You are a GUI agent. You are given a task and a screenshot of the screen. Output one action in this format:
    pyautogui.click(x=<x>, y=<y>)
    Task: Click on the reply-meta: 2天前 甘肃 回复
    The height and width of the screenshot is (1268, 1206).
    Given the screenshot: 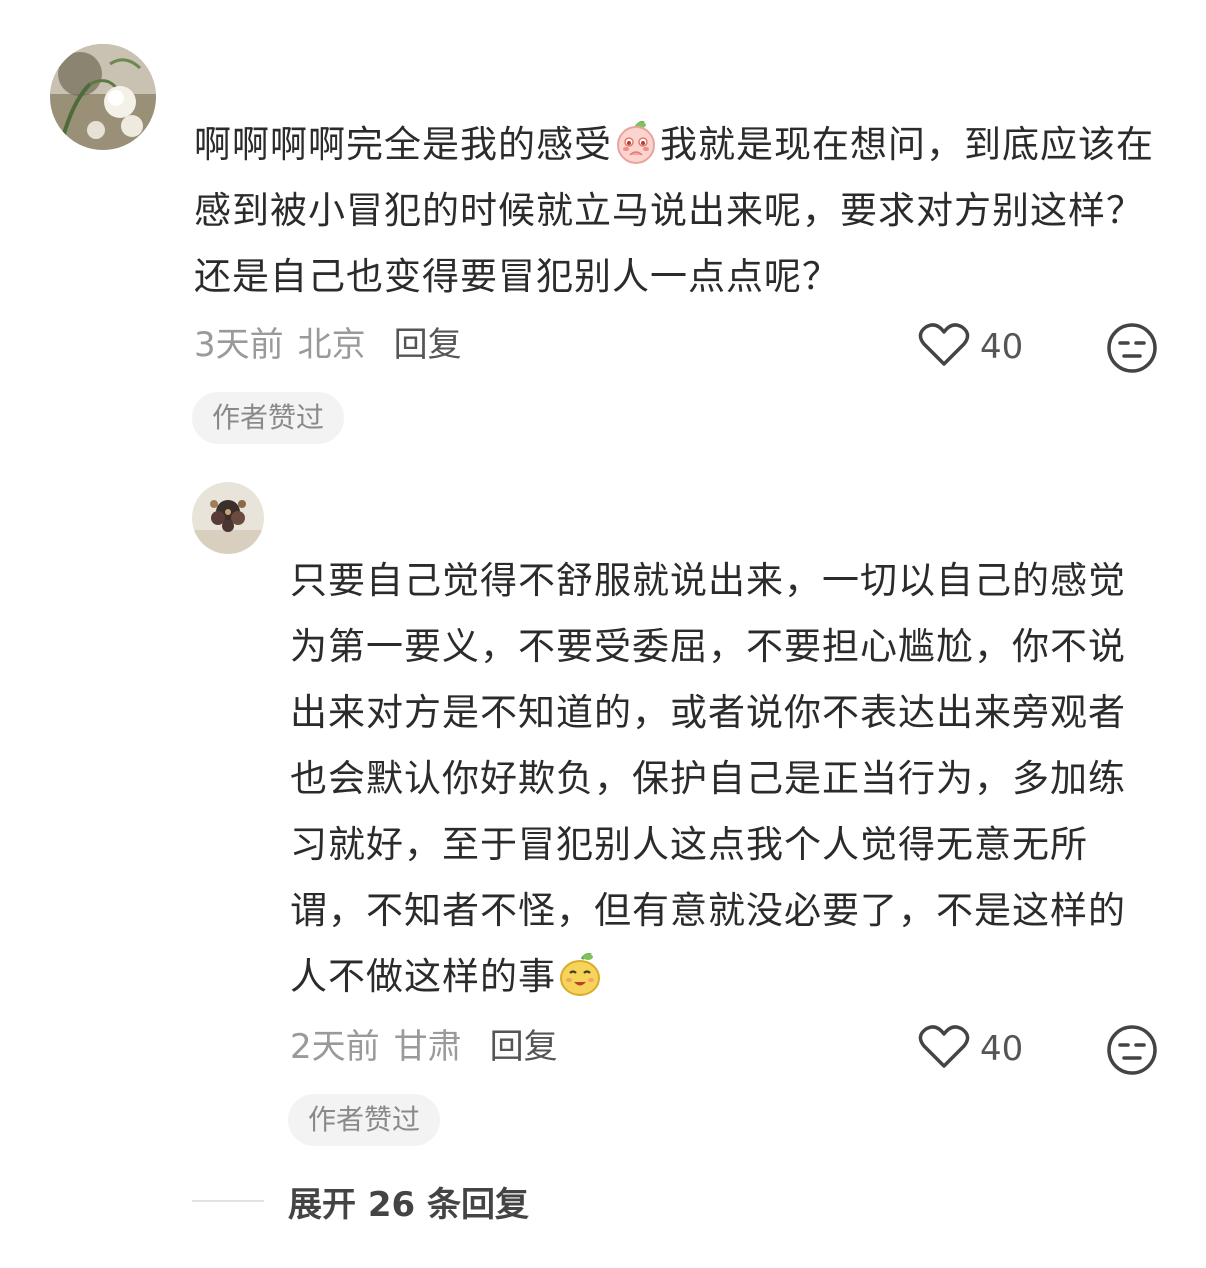 What is the action you would take?
    pyautogui.click(x=424, y=1047)
    